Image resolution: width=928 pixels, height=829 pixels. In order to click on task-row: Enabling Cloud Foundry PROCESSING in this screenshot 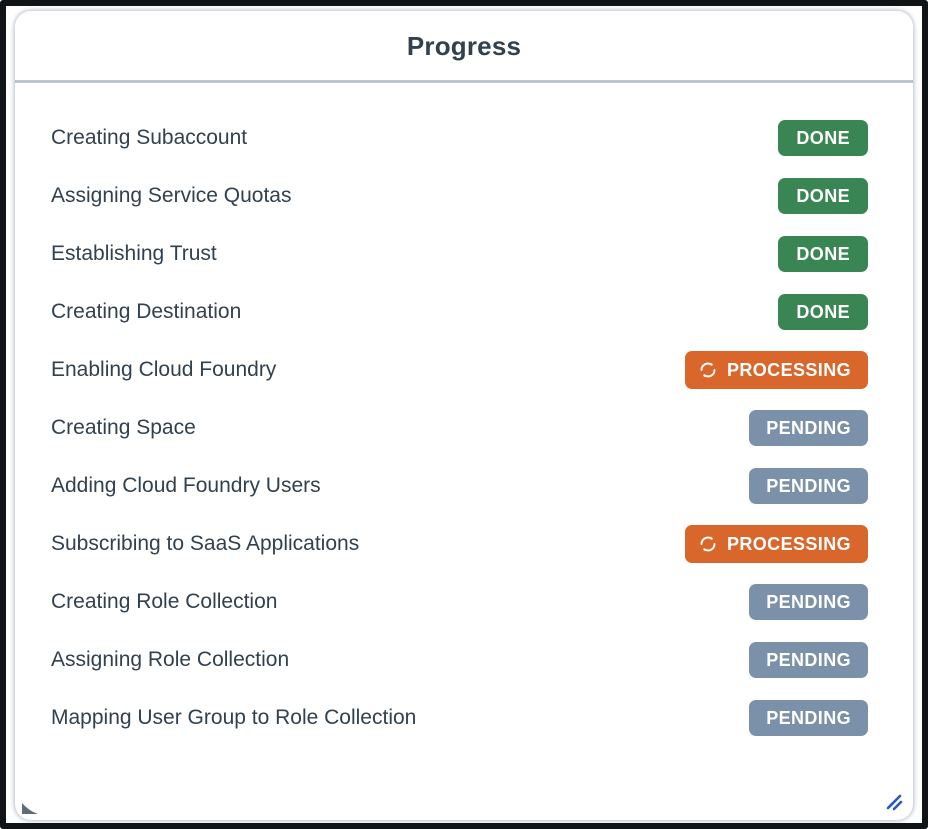, I will do `click(459, 370)`.